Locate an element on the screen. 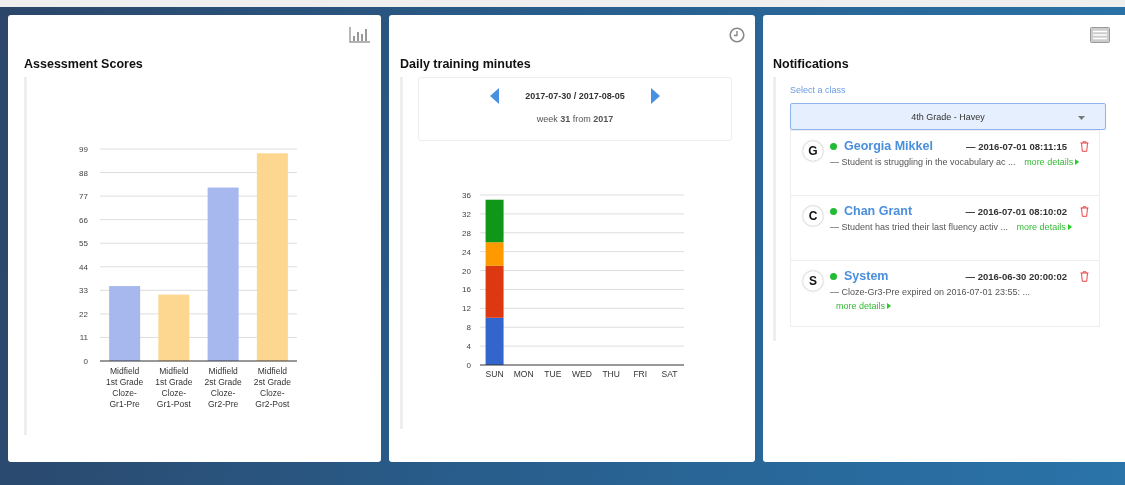  category-label: Midfield 1st Grade Cloze-Gr1-Post is located at coordinates (174, 387).